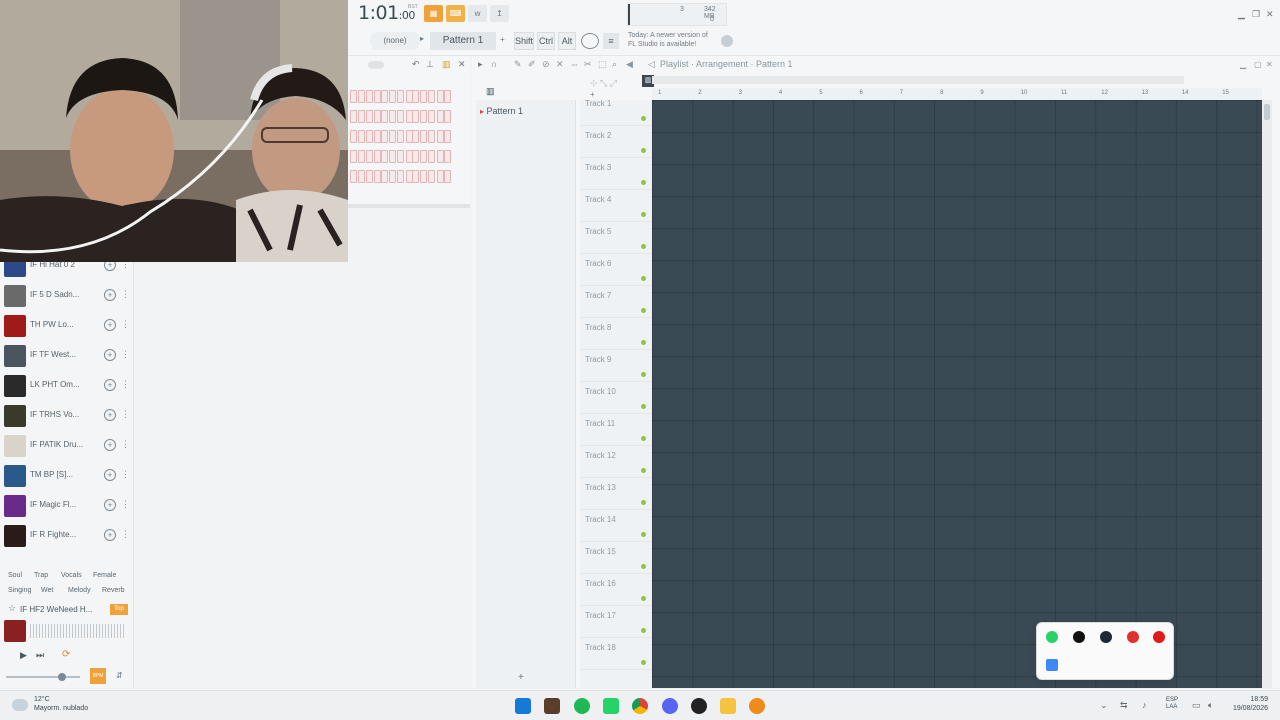  I want to click on browser-list-item: LK PHT Om... + ⋮, so click(67, 387).